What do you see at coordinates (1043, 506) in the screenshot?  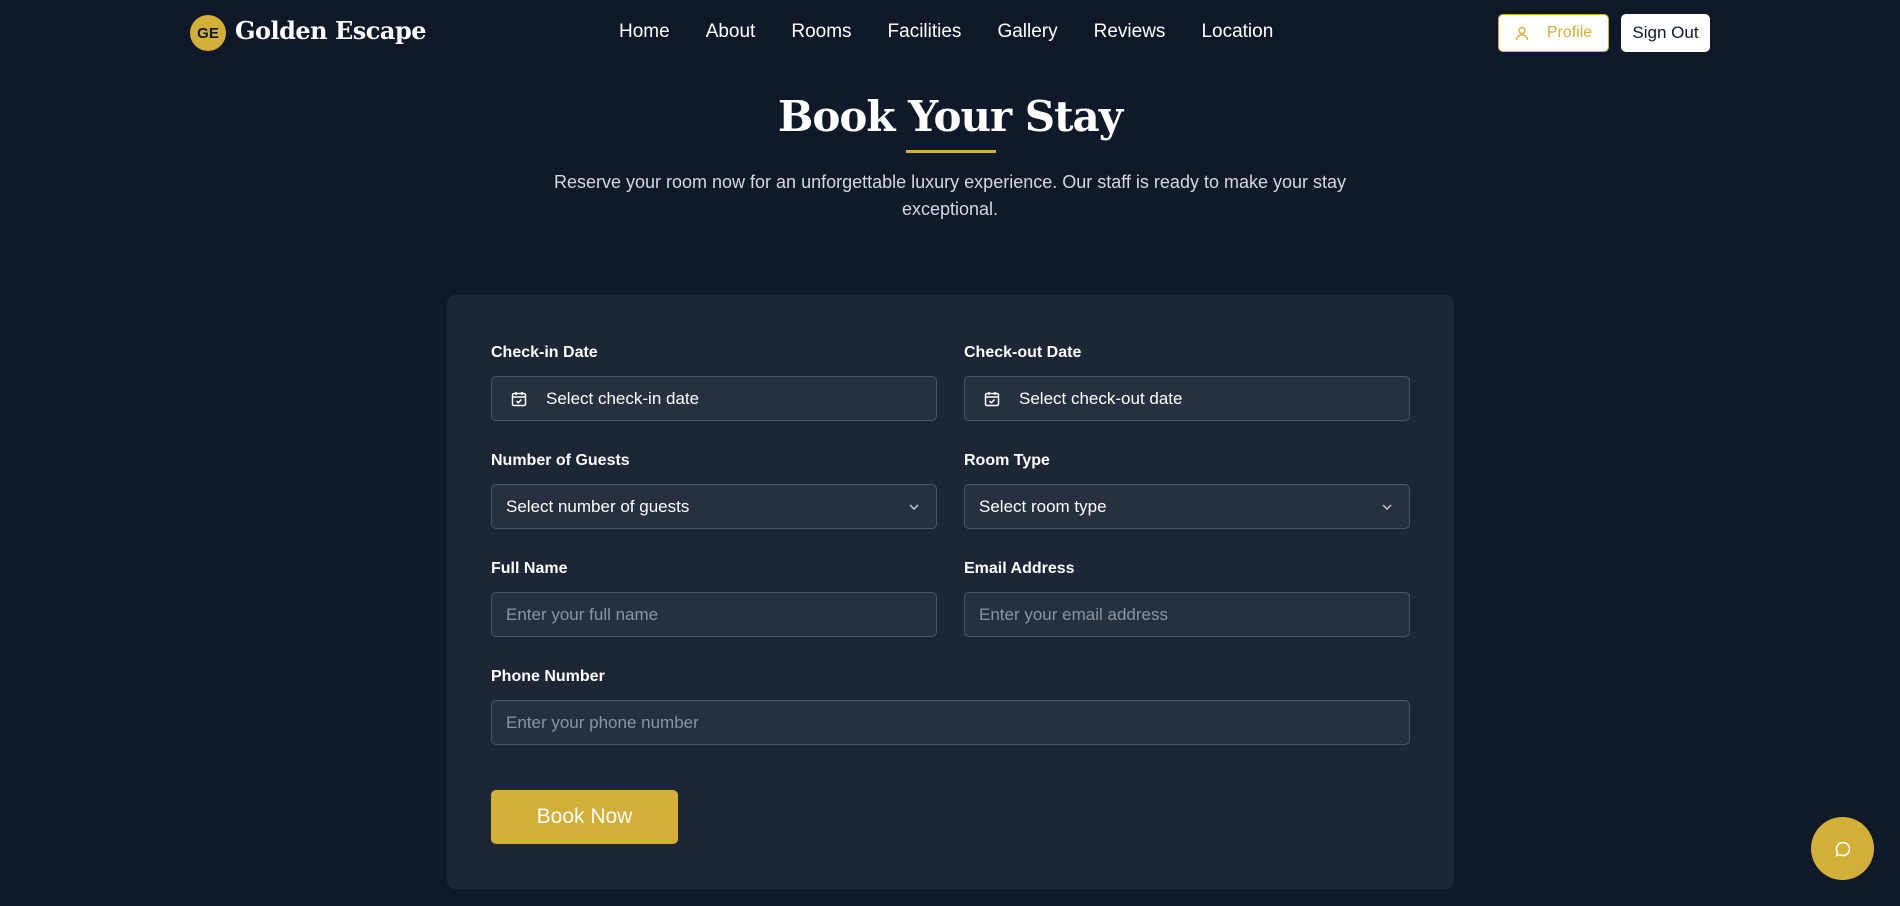 I see `room-type-select-value: Select room type` at bounding box center [1043, 506].